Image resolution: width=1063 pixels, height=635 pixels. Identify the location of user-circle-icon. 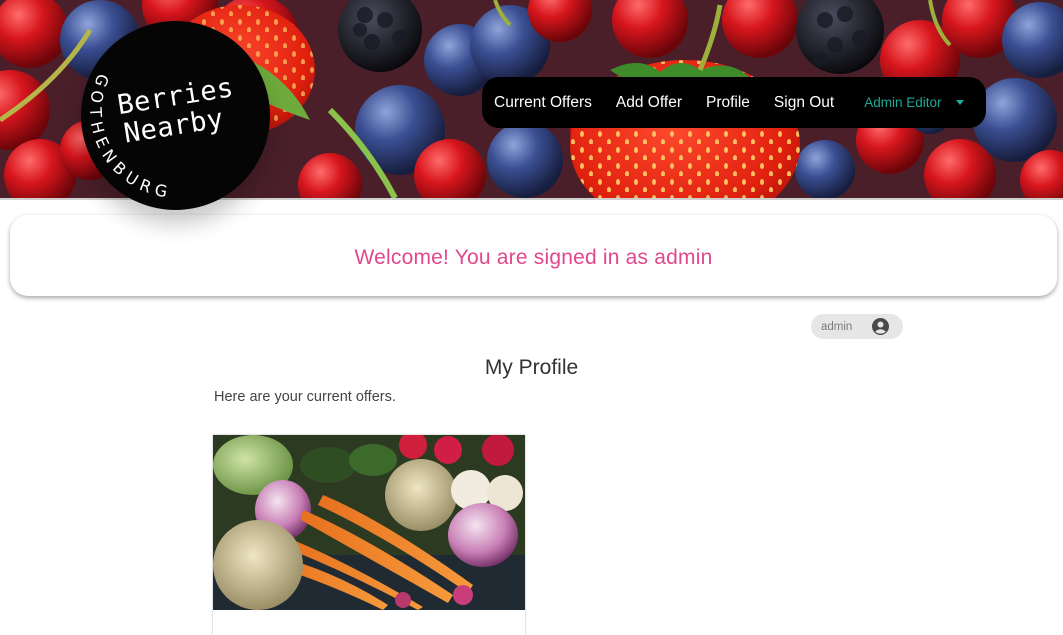
(880, 326).